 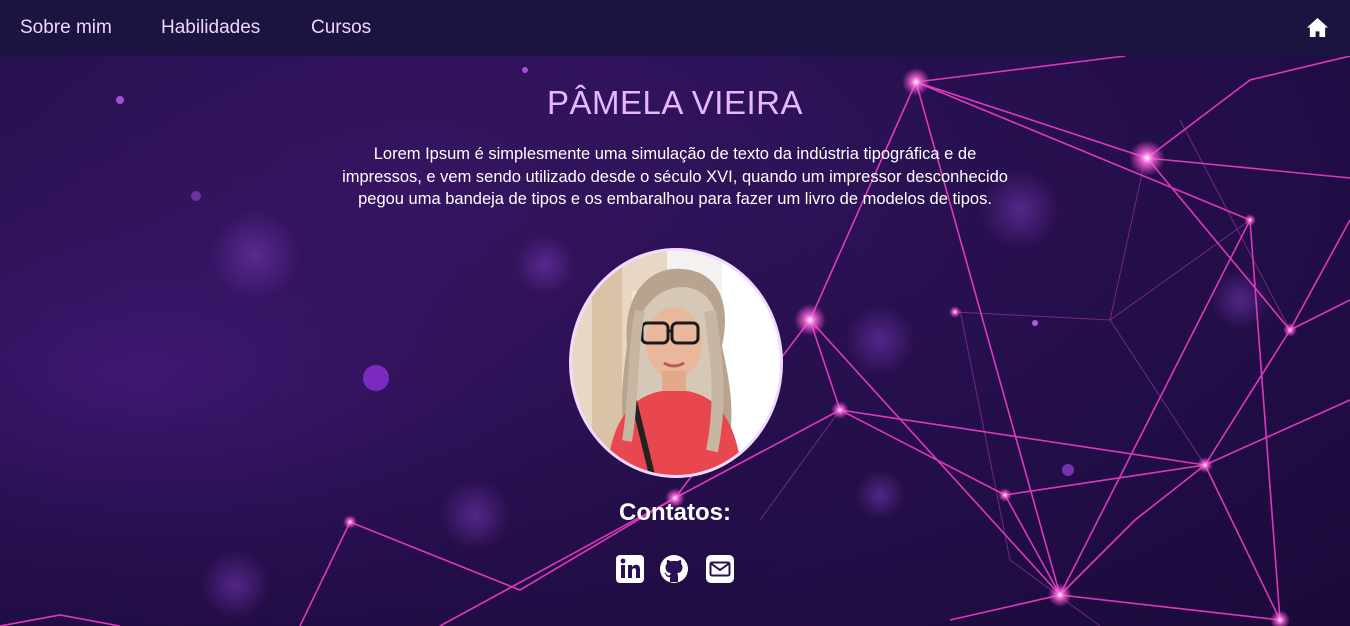 I want to click on profile-photo-illustration, so click(x=676, y=363).